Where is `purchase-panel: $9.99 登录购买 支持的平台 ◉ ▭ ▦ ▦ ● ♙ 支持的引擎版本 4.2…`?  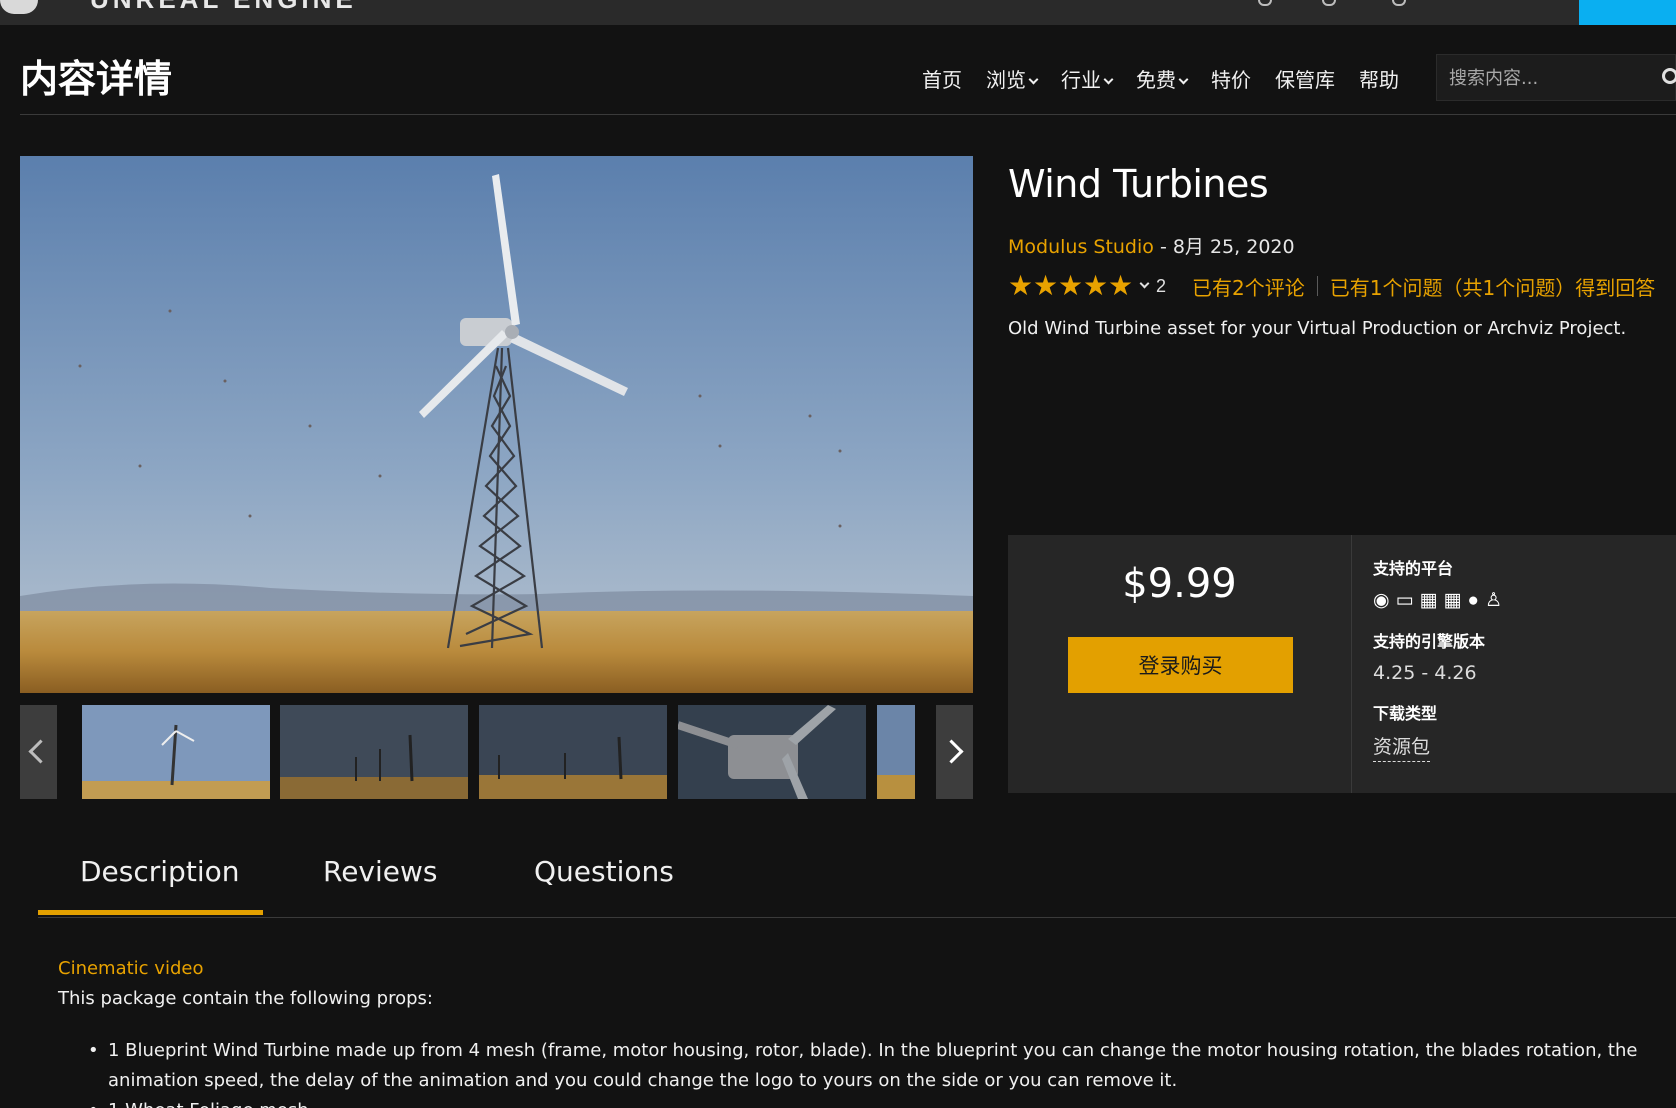
purchase-panel: $9.99 登录购买 支持的平台 ◉ ▭ ▦ ▦ ● ♙ 支持的引擎版本 4.2… is located at coordinates (1342, 664).